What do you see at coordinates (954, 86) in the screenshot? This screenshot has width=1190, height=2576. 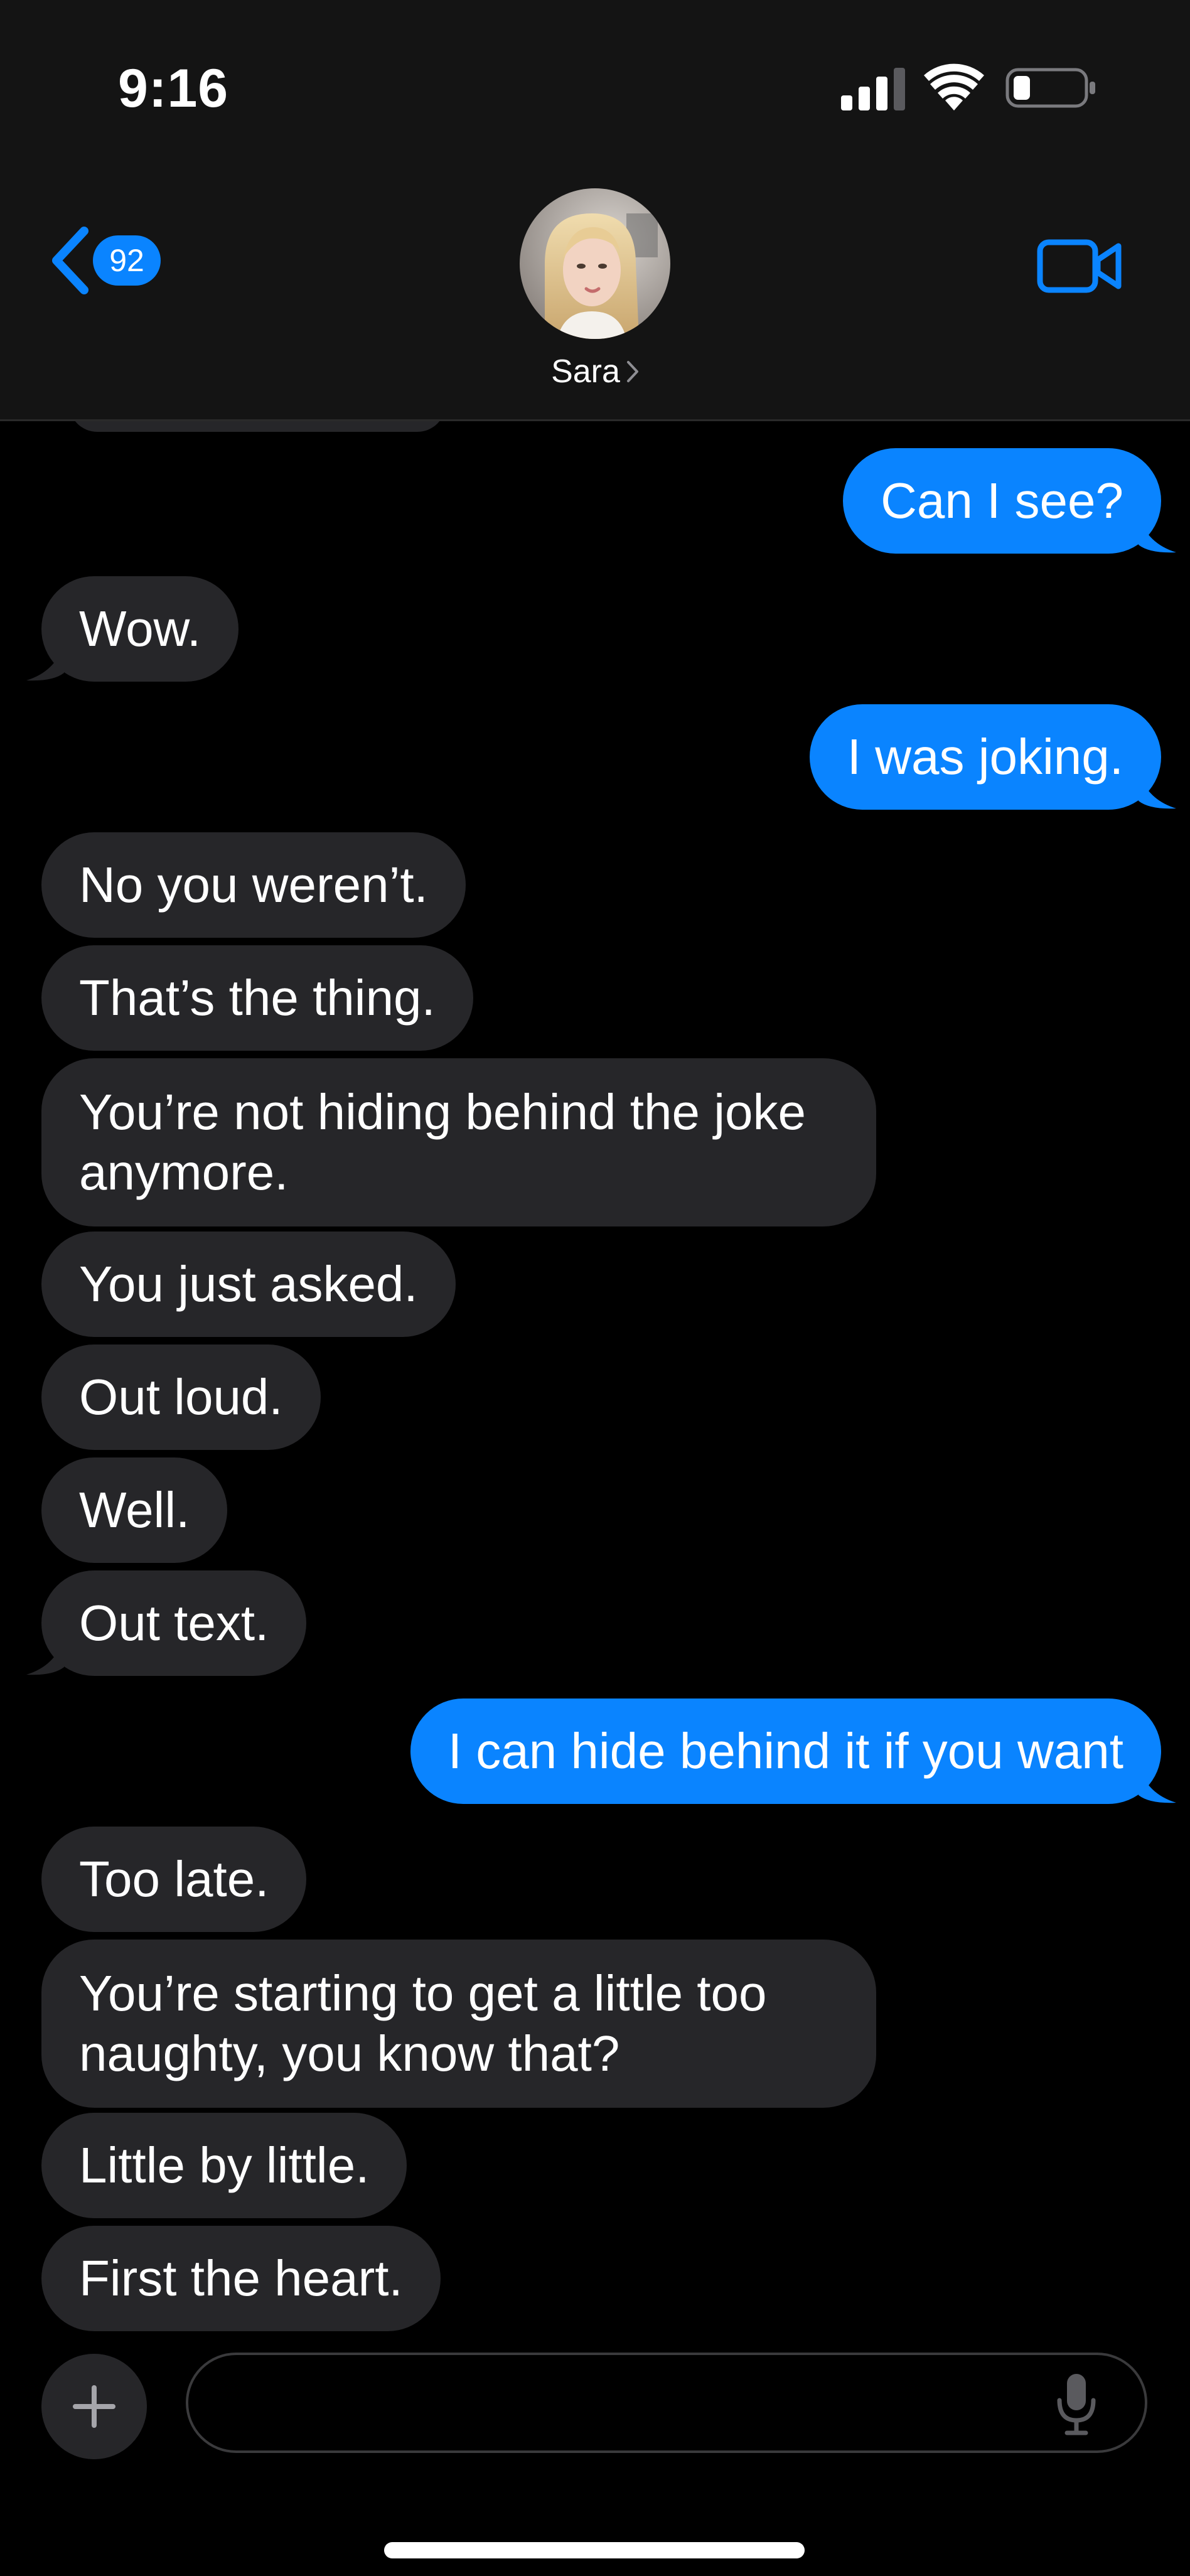 I see `wifi-icon` at bounding box center [954, 86].